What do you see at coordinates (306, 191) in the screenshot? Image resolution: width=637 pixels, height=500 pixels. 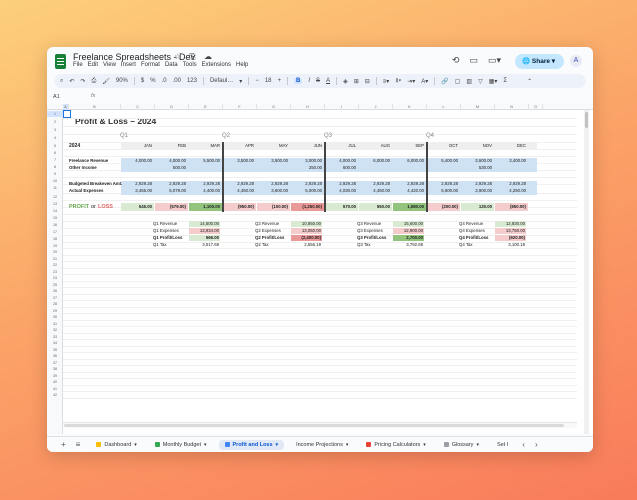 I see `expenses-cell: 5,000.00` at bounding box center [306, 191].